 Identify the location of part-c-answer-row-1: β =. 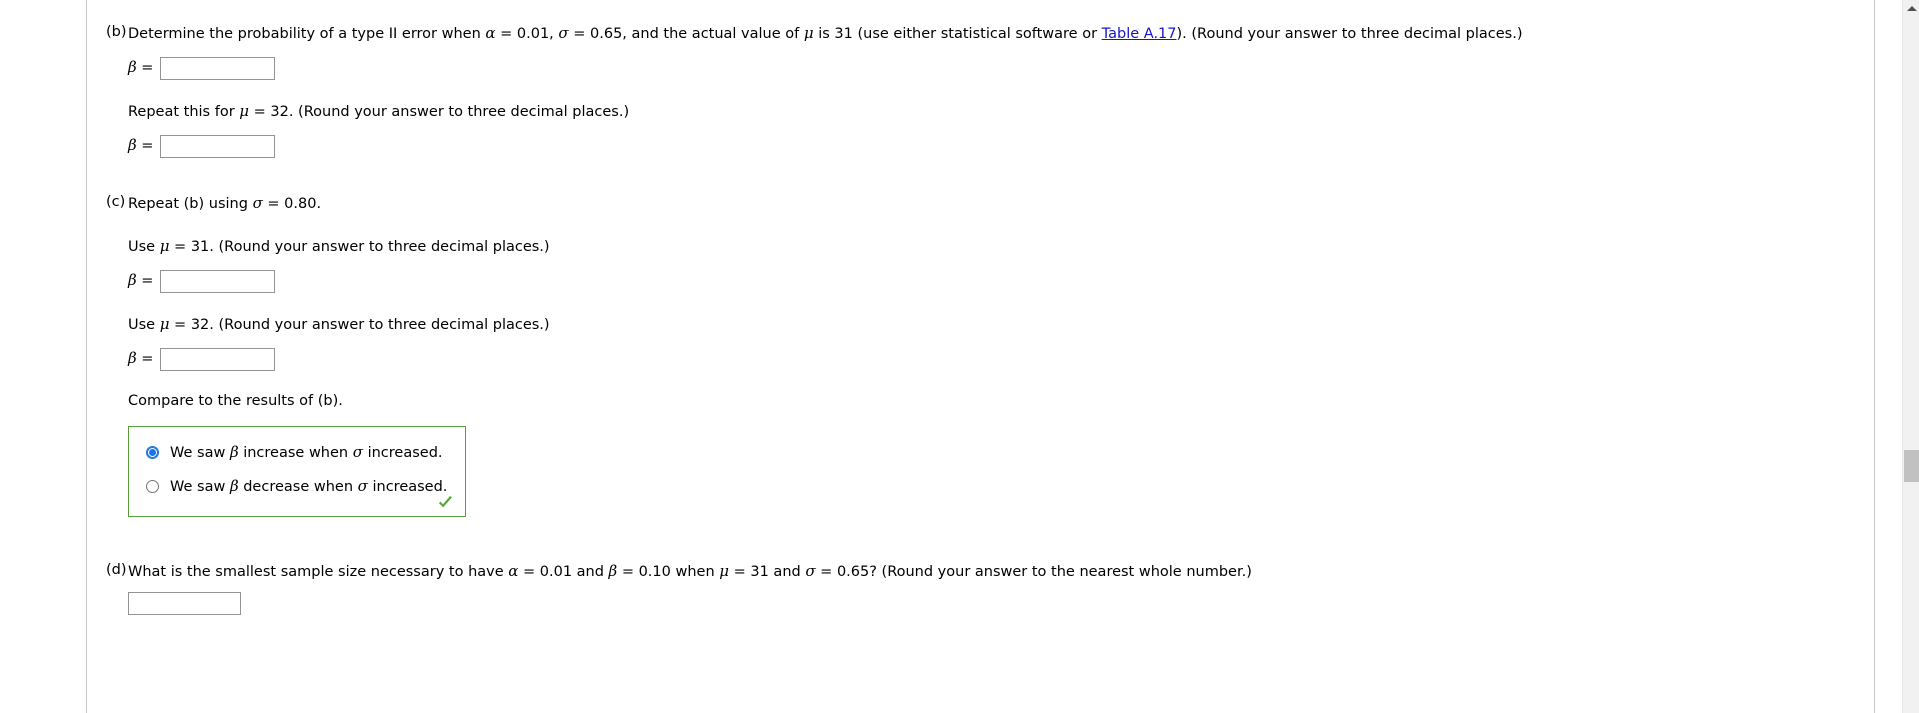
(1001, 281).